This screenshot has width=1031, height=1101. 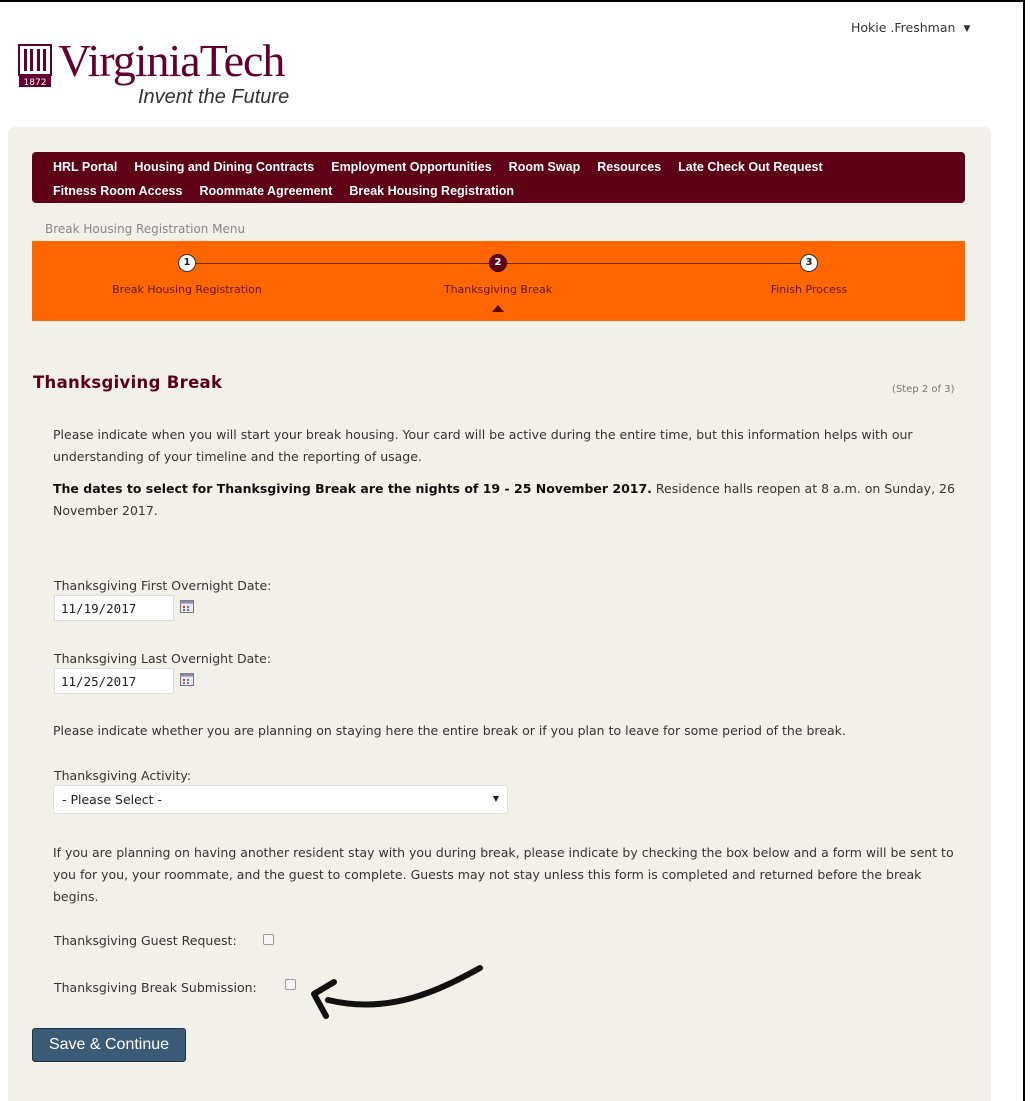 I want to click on activity-label: Thanksgiving Activity:, so click(x=123, y=775).